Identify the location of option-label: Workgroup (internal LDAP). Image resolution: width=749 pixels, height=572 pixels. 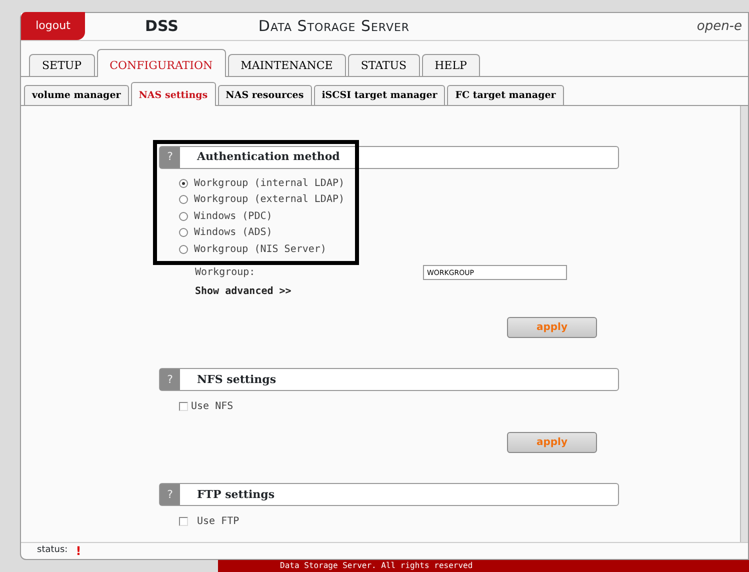
(269, 183).